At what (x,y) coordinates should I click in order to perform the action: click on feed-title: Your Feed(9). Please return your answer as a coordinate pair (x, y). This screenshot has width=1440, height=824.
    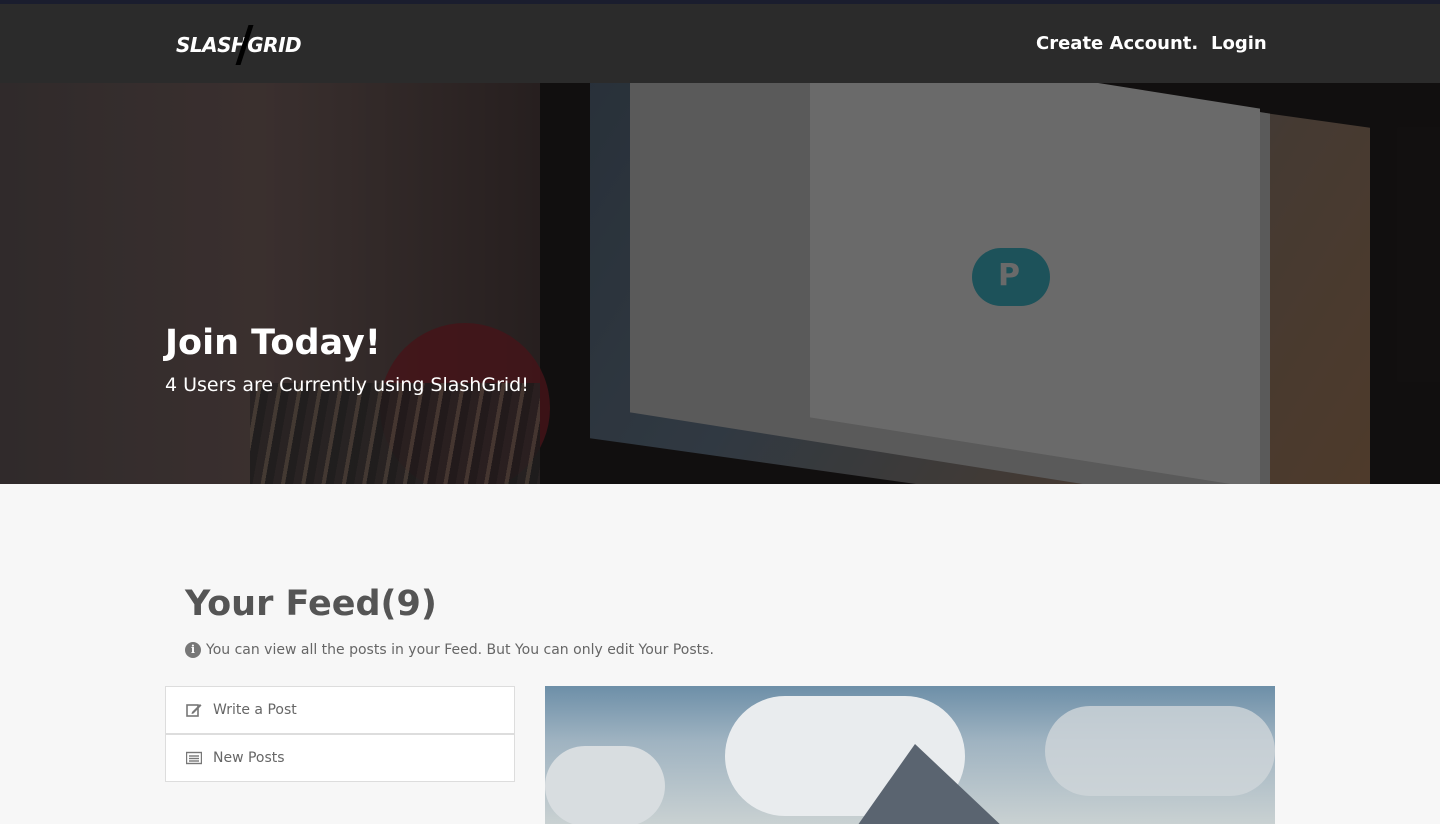
    Looking at the image, I should click on (311, 604).